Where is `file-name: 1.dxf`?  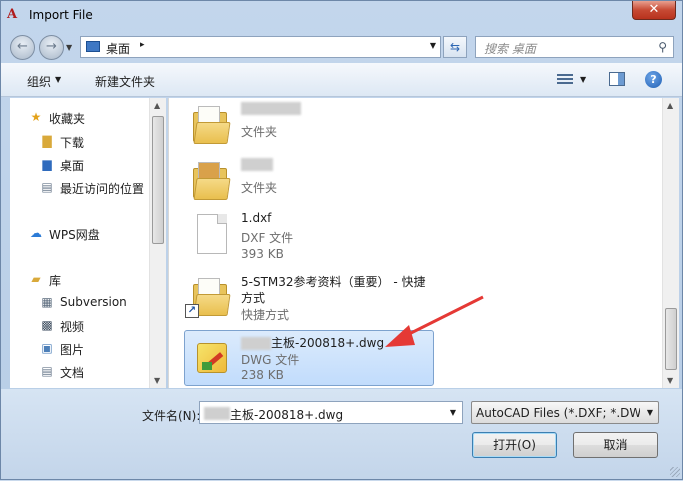
file-name: 1.dxf is located at coordinates (256, 218).